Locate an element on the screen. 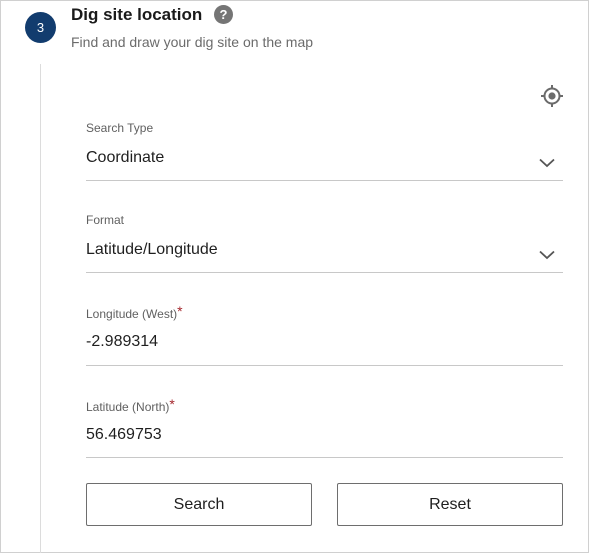 This screenshot has height=553, width=589. crosshair-locate-icon is located at coordinates (552, 96).